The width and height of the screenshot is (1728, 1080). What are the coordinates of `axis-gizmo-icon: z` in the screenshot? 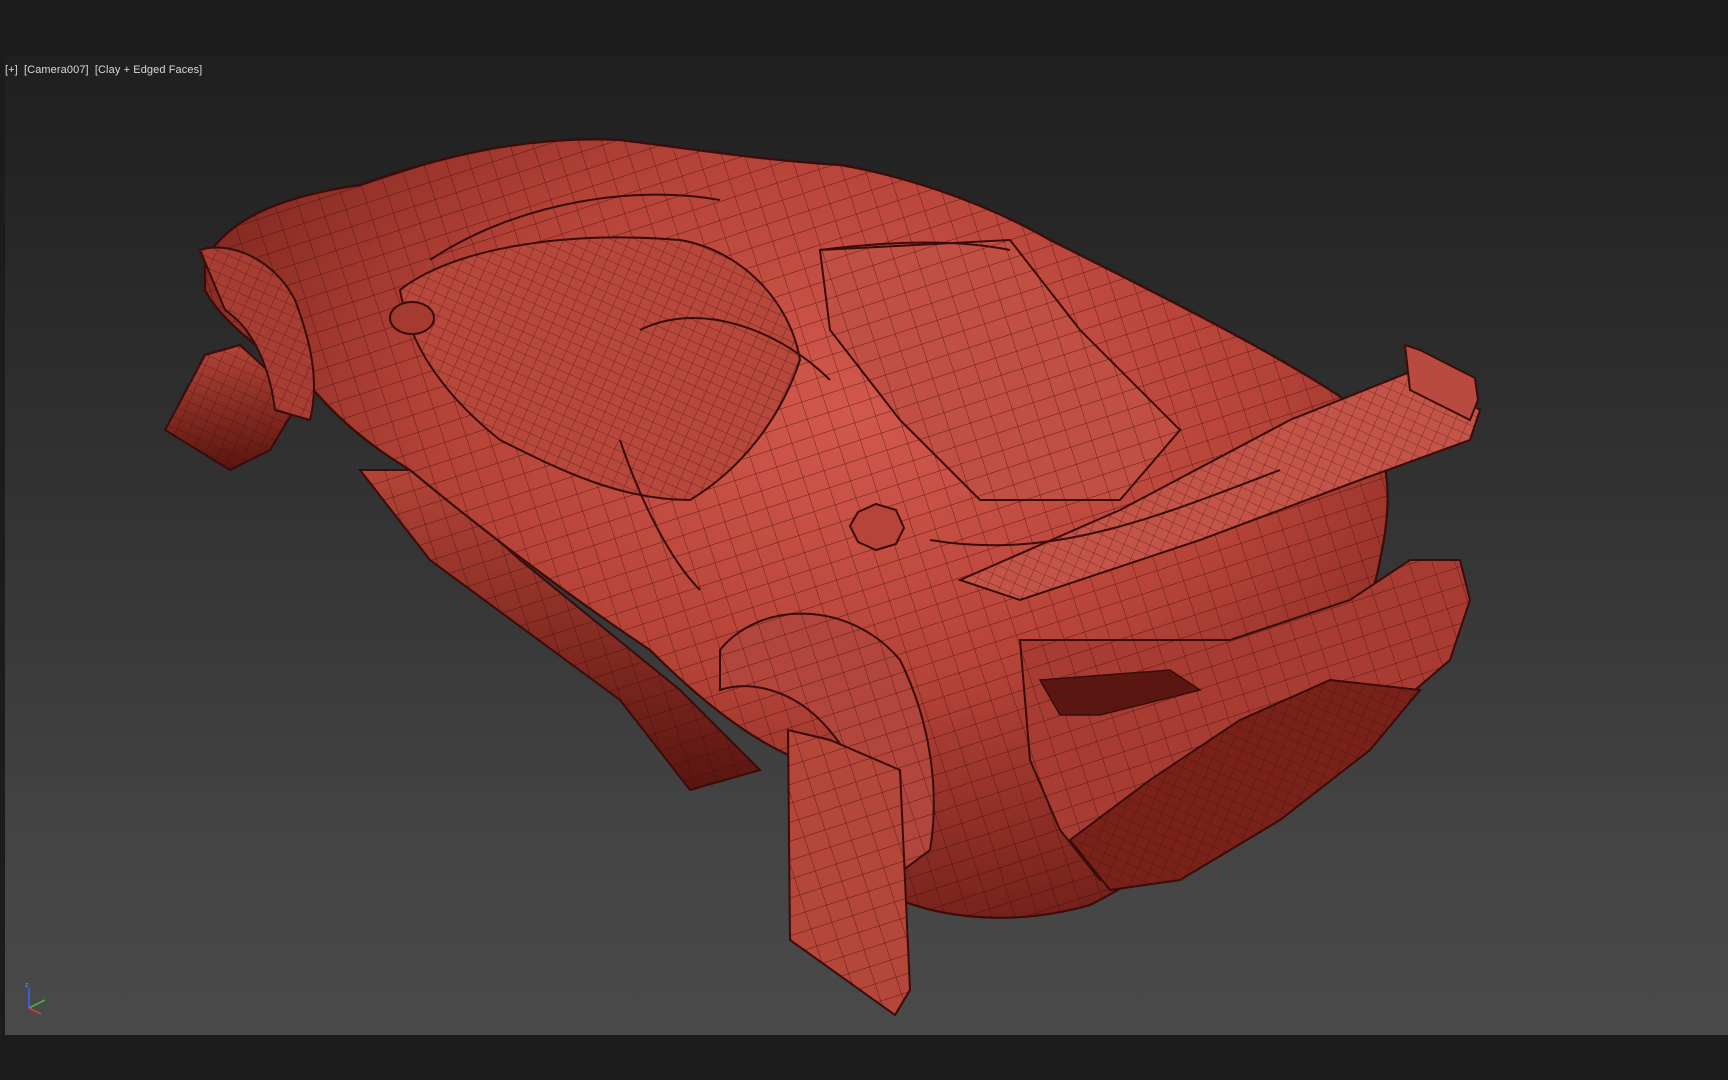 It's located at (35, 998).